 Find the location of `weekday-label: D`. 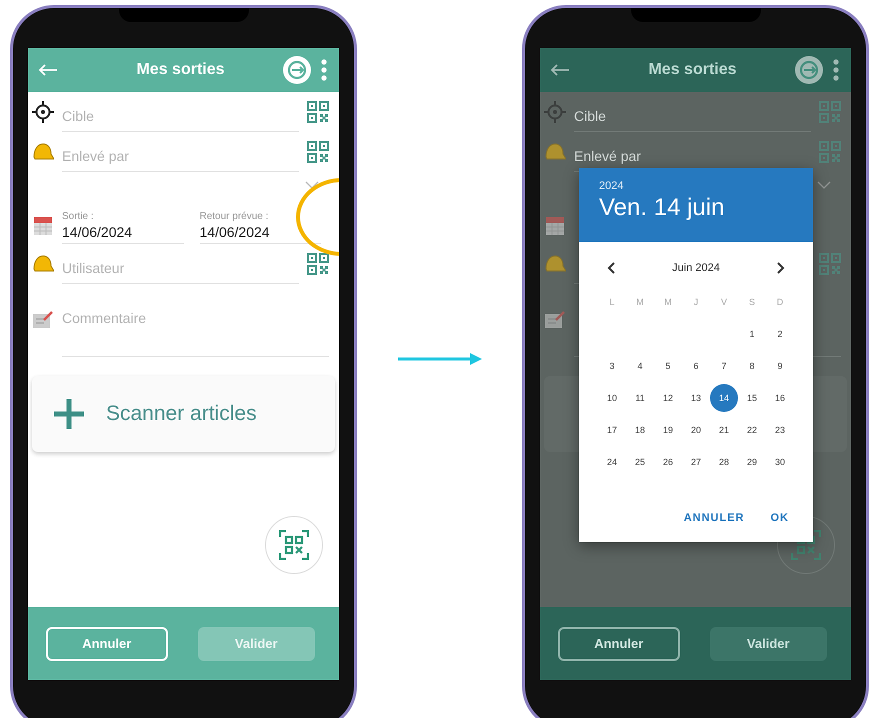

weekday-label: D is located at coordinates (780, 302).